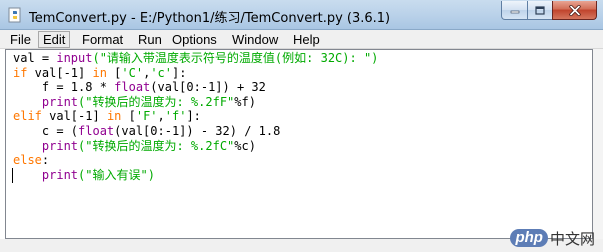 This screenshot has height=252, width=603. I want to click on code-token: input, so click(74, 58).